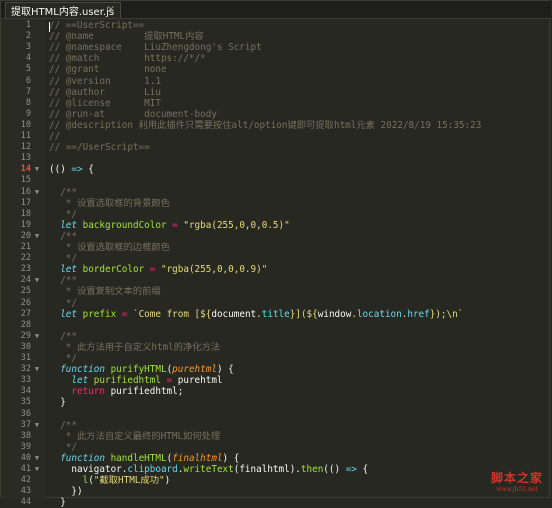 The width and height of the screenshot is (552, 508). Describe the element at coordinates (97, 25) in the screenshot. I see `code-token: // ==UserScript==` at that location.